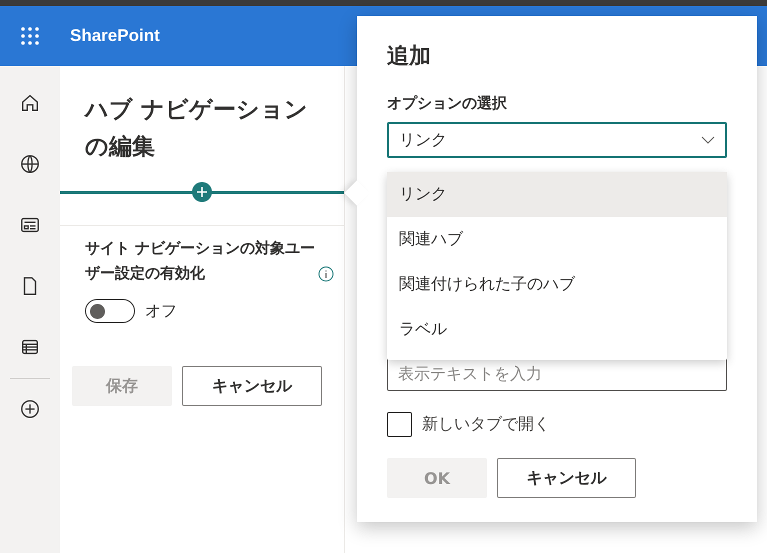 This screenshot has height=553, width=767. Describe the element at coordinates (200, 261) in the screenshot. I see `setting-label: サイト ナビゲーションの対象ユーザー設定の有効化` at that location.